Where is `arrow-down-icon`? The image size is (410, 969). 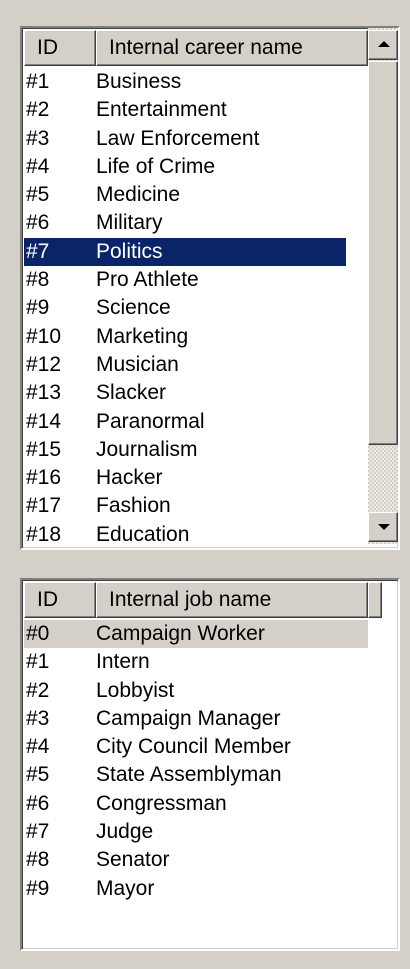 arrow-down-icon is located at coordinates (384, 527).